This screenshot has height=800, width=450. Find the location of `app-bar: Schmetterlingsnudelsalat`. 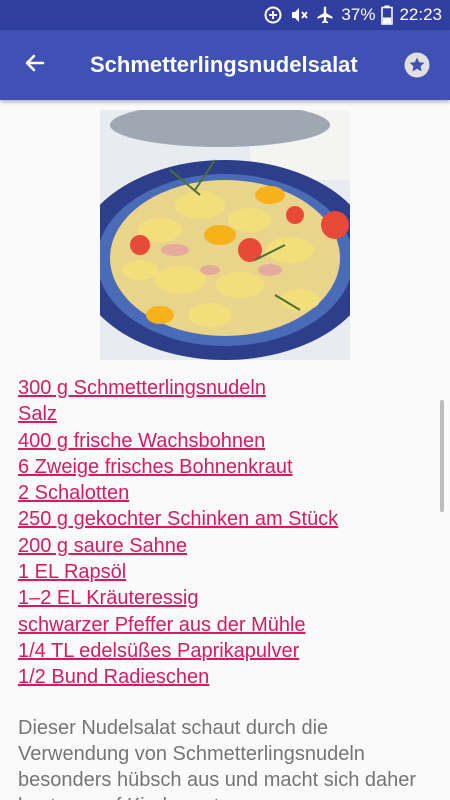

app-bar: Schmetterlingsnudelsalat is located at coordinates (225, 65).